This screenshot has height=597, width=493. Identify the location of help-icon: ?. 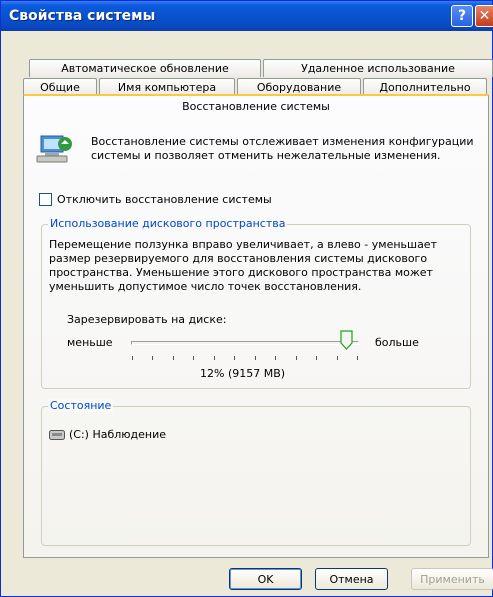
(462, 16).